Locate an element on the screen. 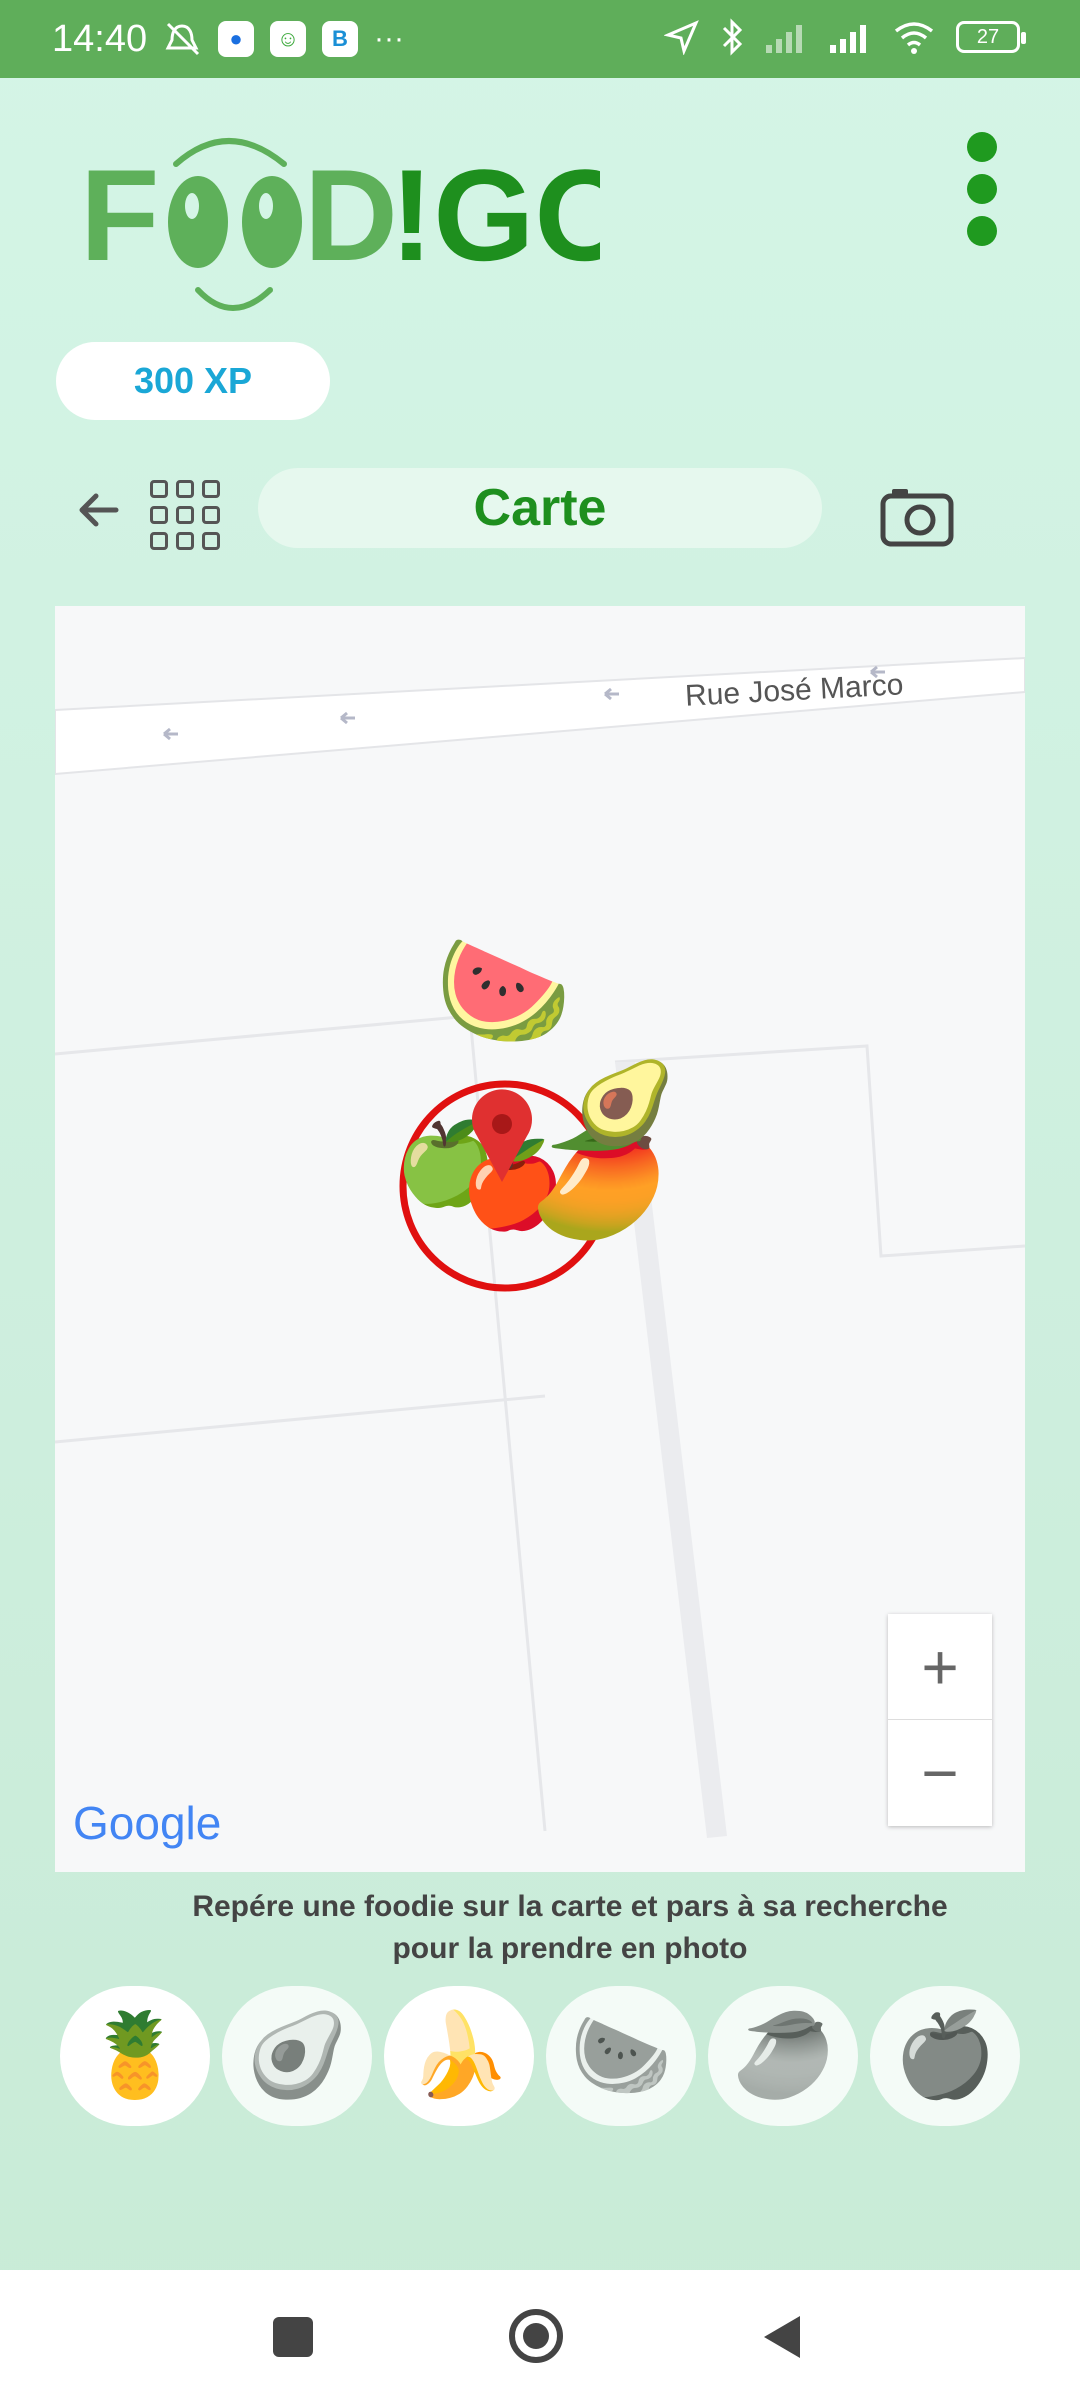 The image size is (1080, 2400). status-bar: 14:40 ● ☺ B ··· 27 is located at coordinates (540, 39).